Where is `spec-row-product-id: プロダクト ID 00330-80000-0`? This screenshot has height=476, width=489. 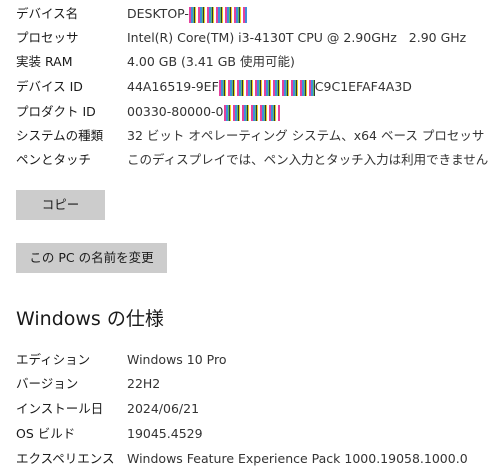 spec-row-product-id: プロダクト ID 00330-80000-0 is located at coordinates (244, 112).